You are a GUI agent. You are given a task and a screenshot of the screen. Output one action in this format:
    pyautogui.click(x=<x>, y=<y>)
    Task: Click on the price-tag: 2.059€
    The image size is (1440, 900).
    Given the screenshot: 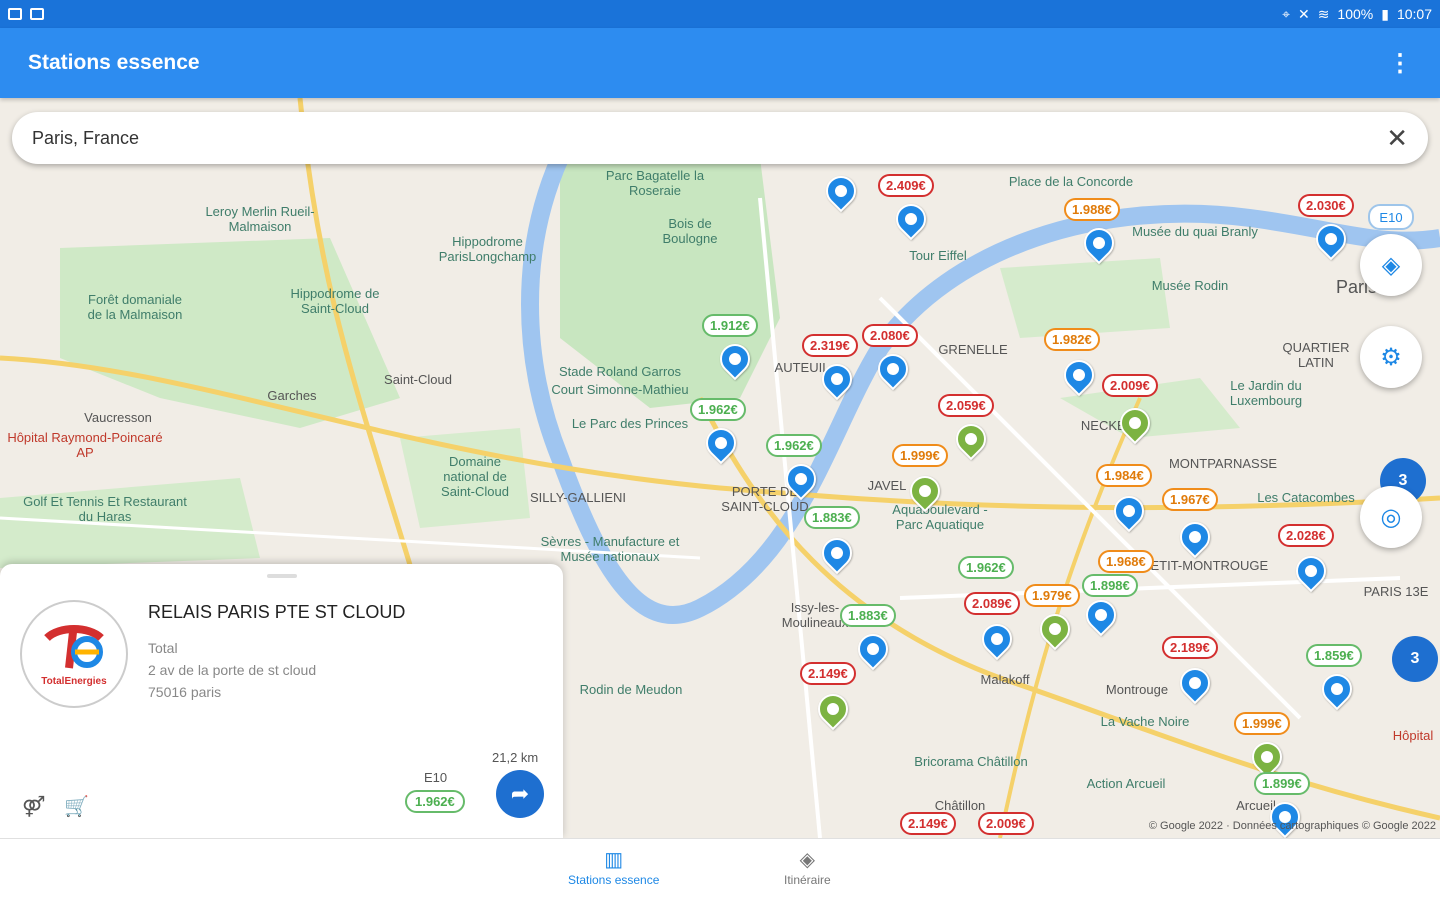 What is the action you would take?
    pyautogui.click(x=966, y=405)
    